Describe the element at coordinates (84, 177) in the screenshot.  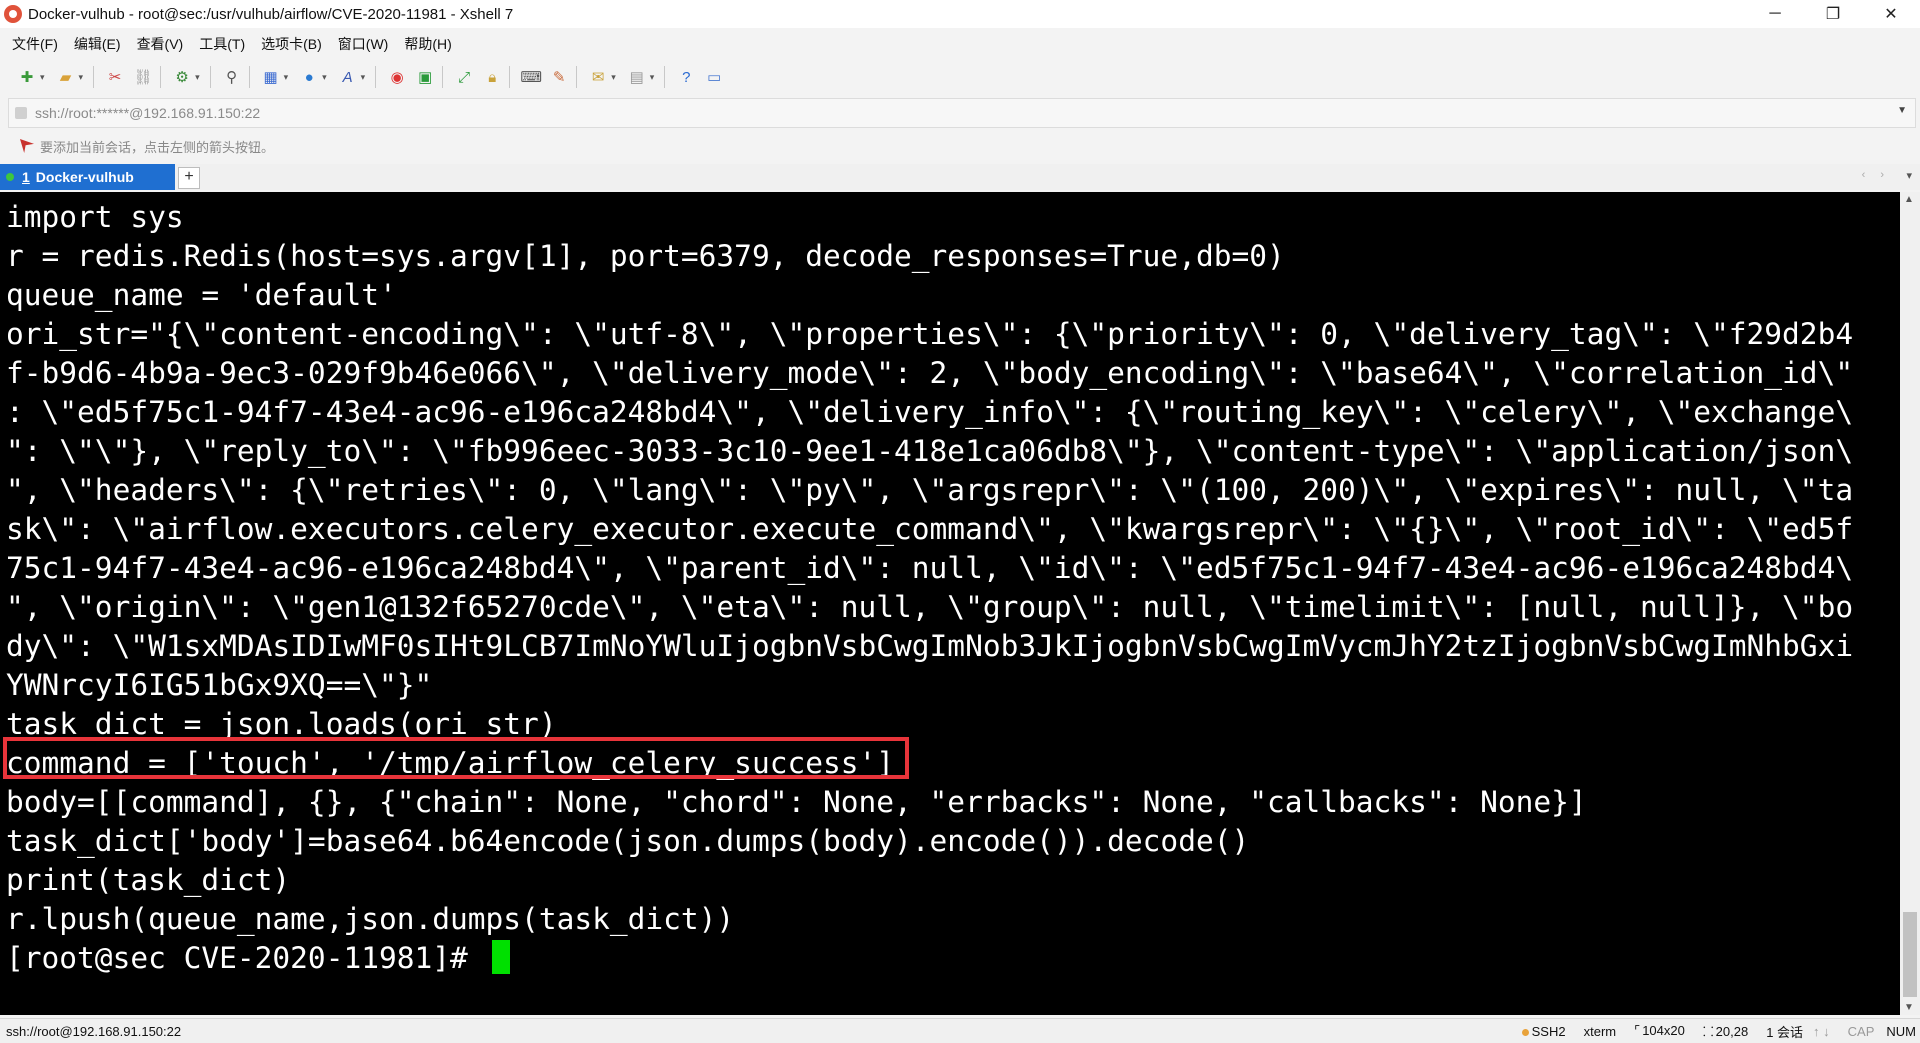
I see `tab-label: Docker-vulhub` at that location.